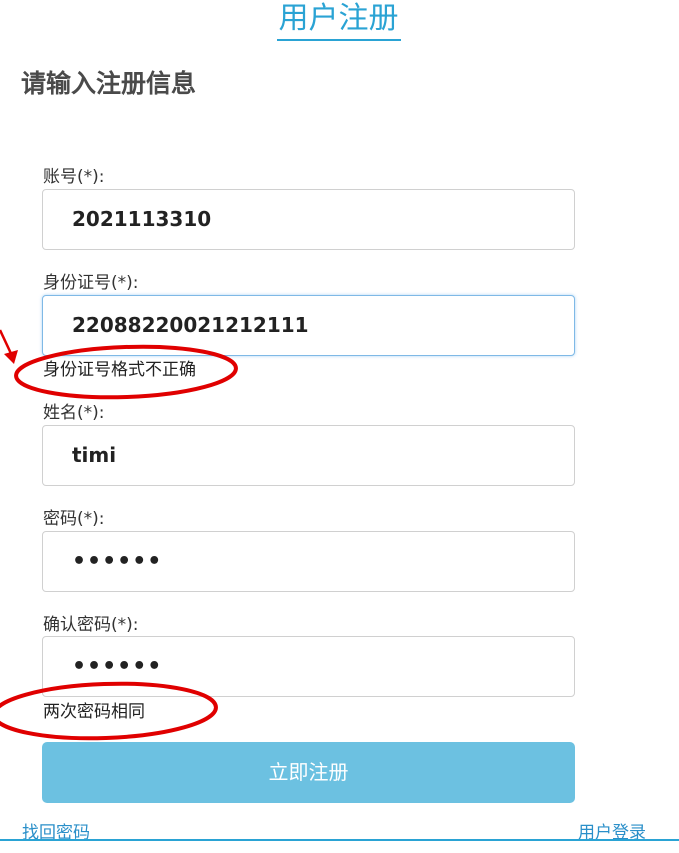 This screenshot has width=679, height=853. I want to click on account-label: 账号(*):, so click(74, 177).